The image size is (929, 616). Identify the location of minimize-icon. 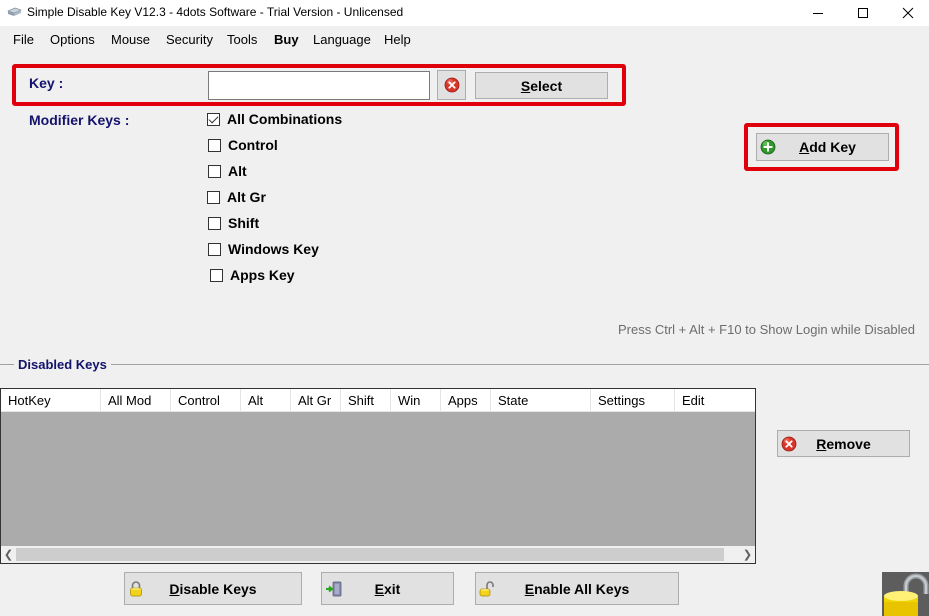
(818, 13).